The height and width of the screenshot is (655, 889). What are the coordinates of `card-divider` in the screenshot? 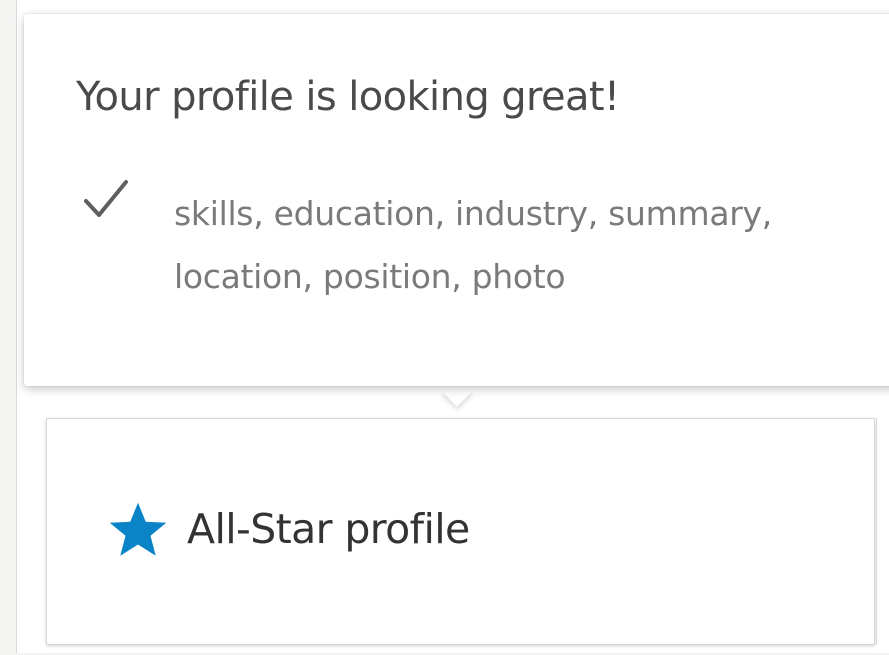 It's located at (876, 531).